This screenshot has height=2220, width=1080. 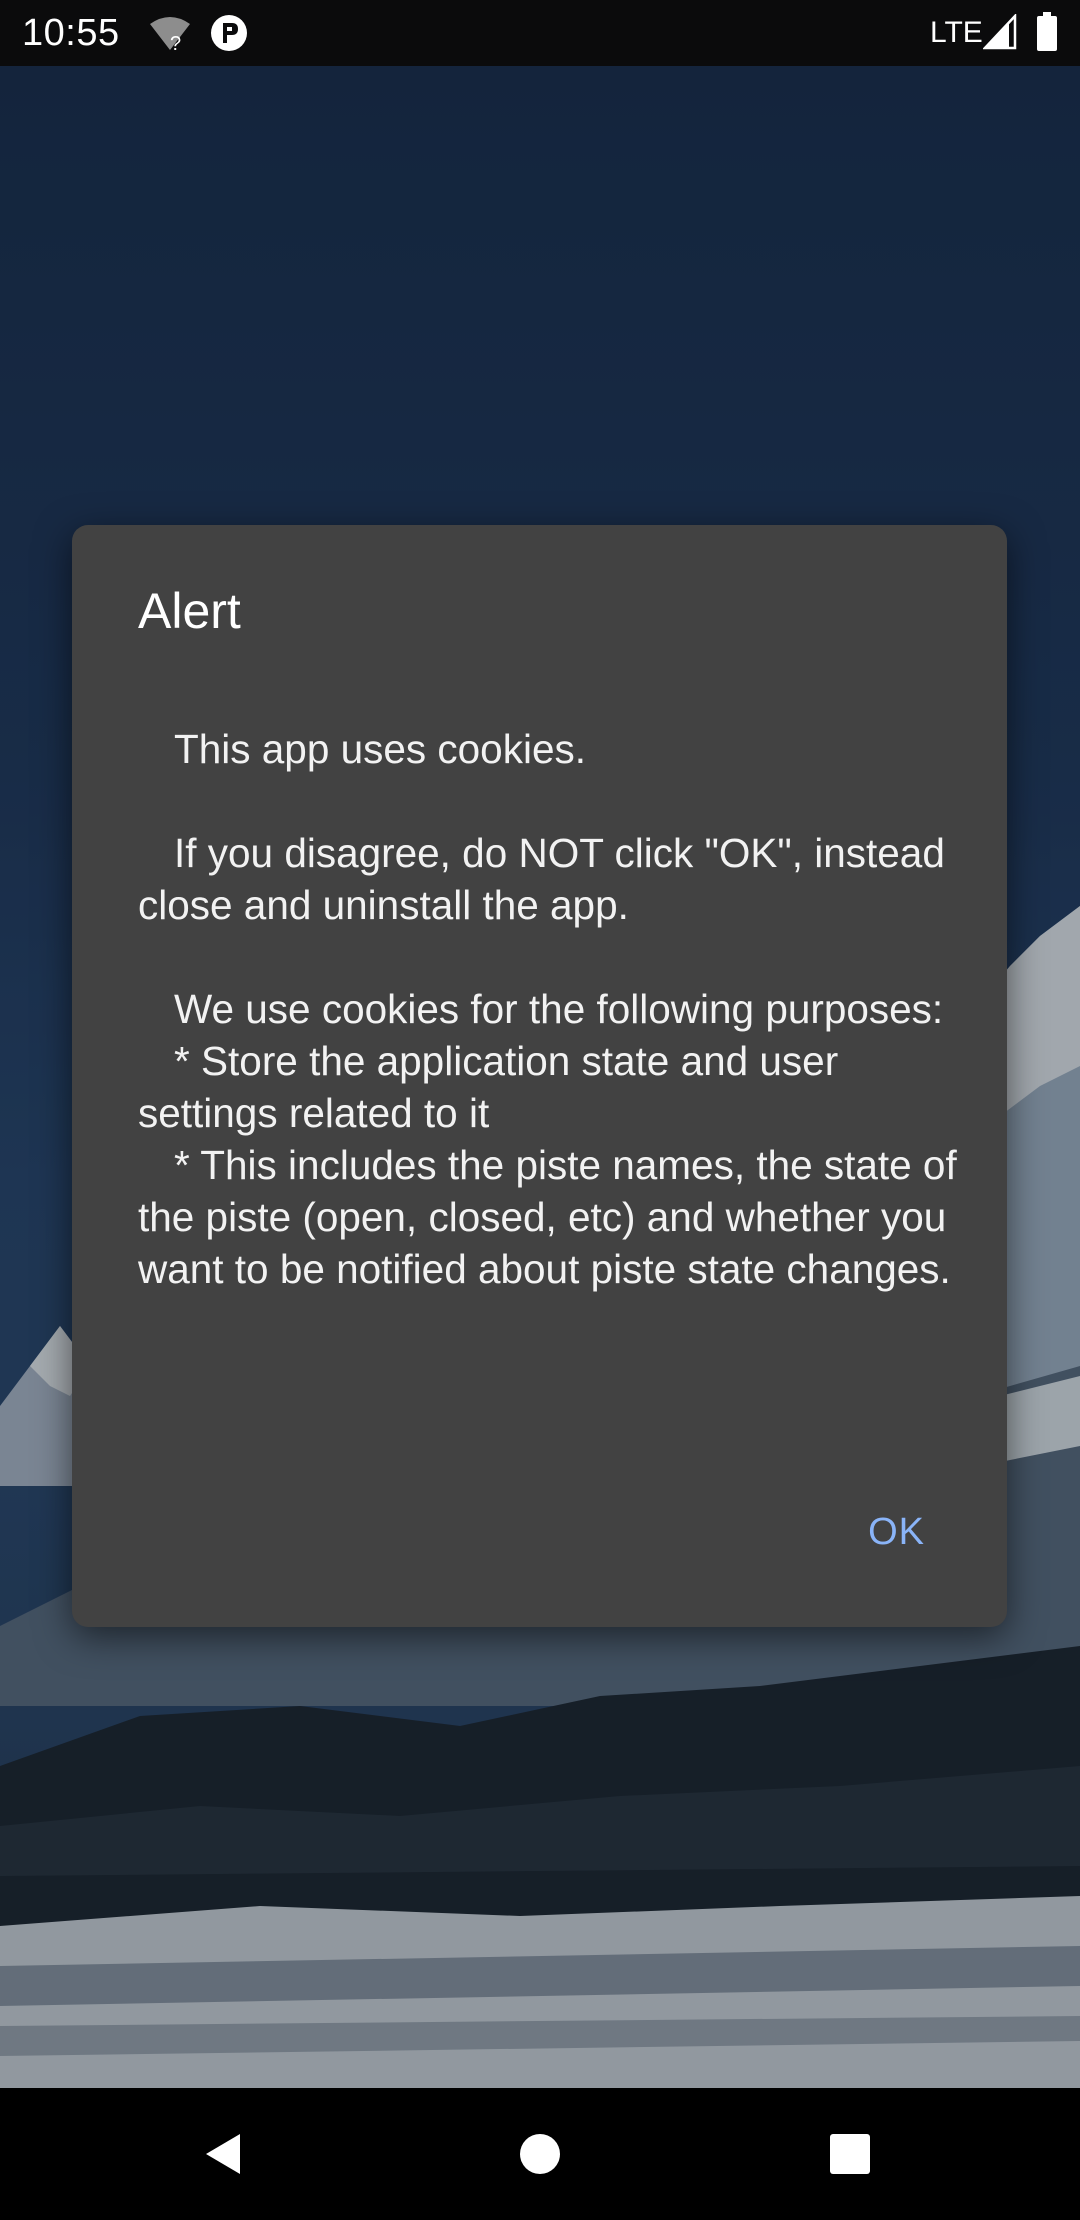 What do you see at coordinates (850, 2154) in the screenshot?
I see `recents-icon` at bounding box center [850, 2154].